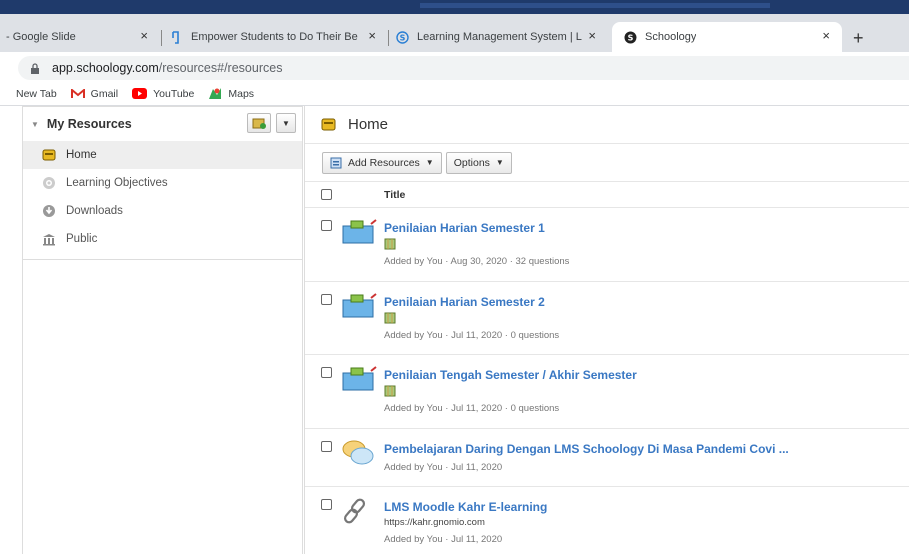  I want to click on bookmark-new-tab: New Tab, so click(36, 94).